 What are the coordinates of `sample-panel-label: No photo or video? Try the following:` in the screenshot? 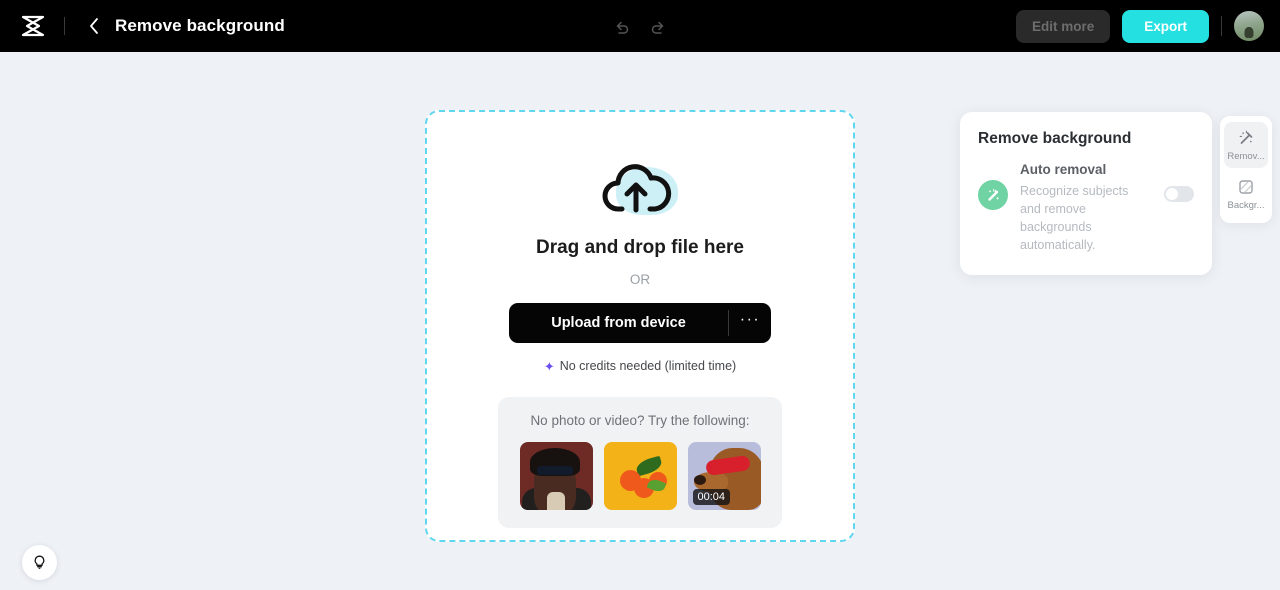 It's located at (640, 420).